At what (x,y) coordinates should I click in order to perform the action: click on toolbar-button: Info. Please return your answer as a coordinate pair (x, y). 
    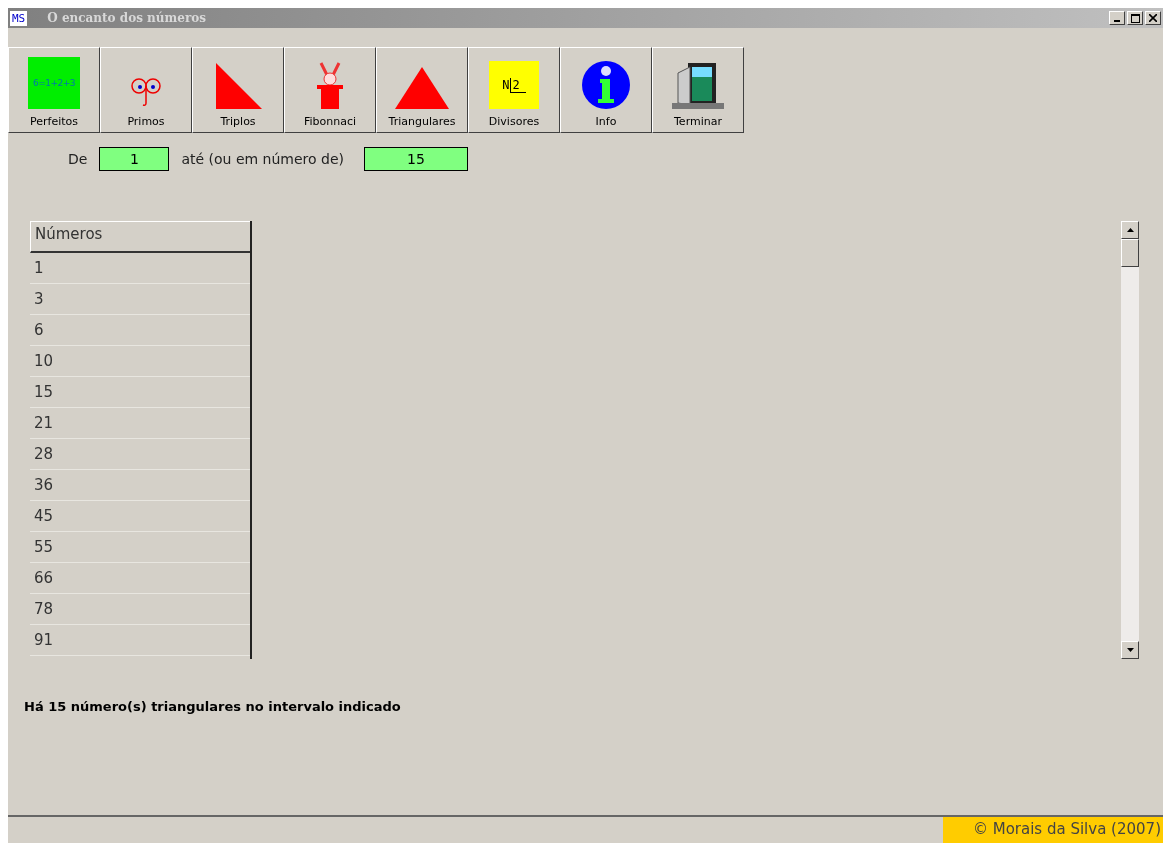
    Looking at the image, I should click on (606, 90).